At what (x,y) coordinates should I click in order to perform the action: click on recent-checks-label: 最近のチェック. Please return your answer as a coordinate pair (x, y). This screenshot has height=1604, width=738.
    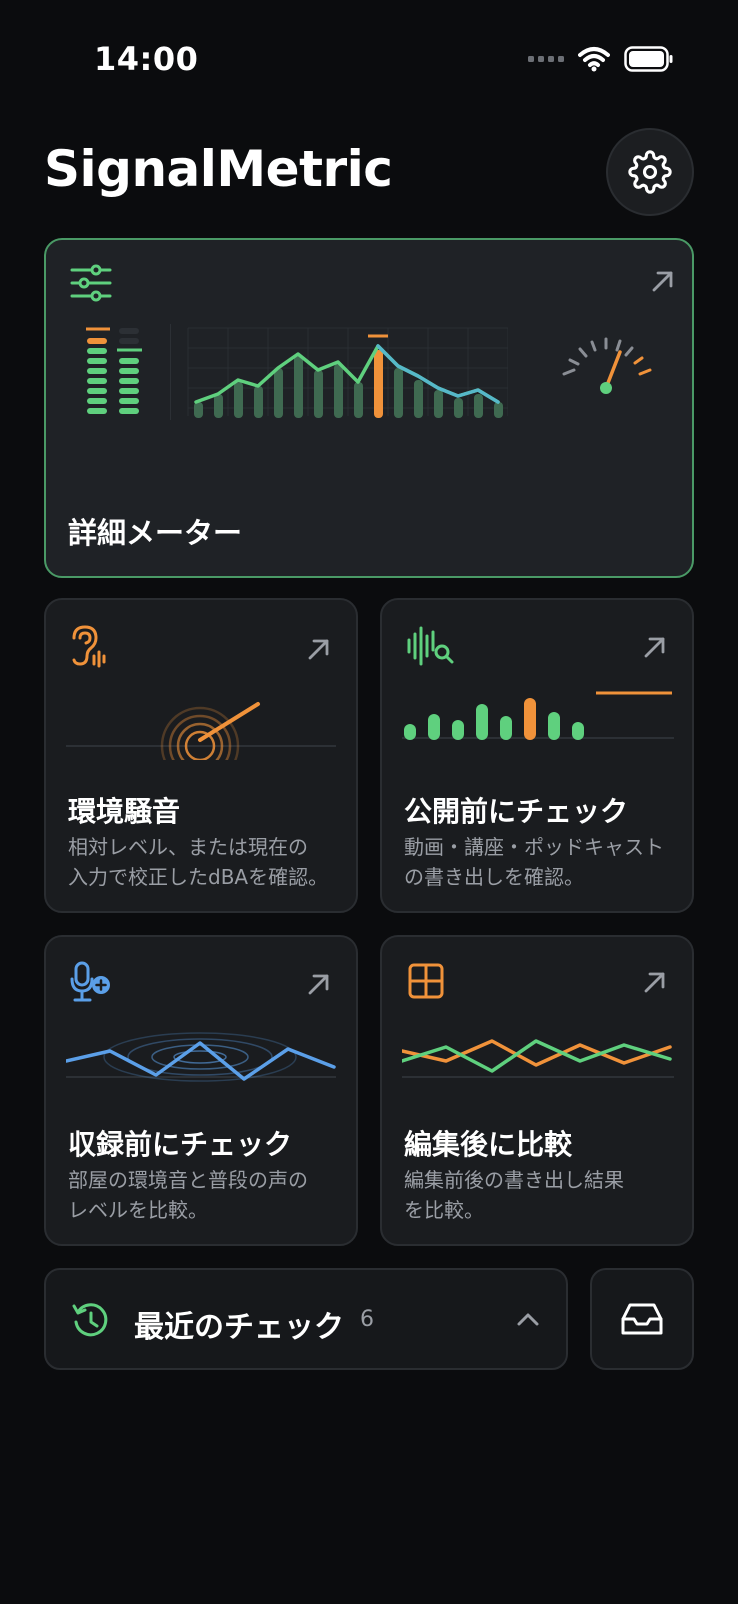
    Looking at the image, I should click on (239, 1327).